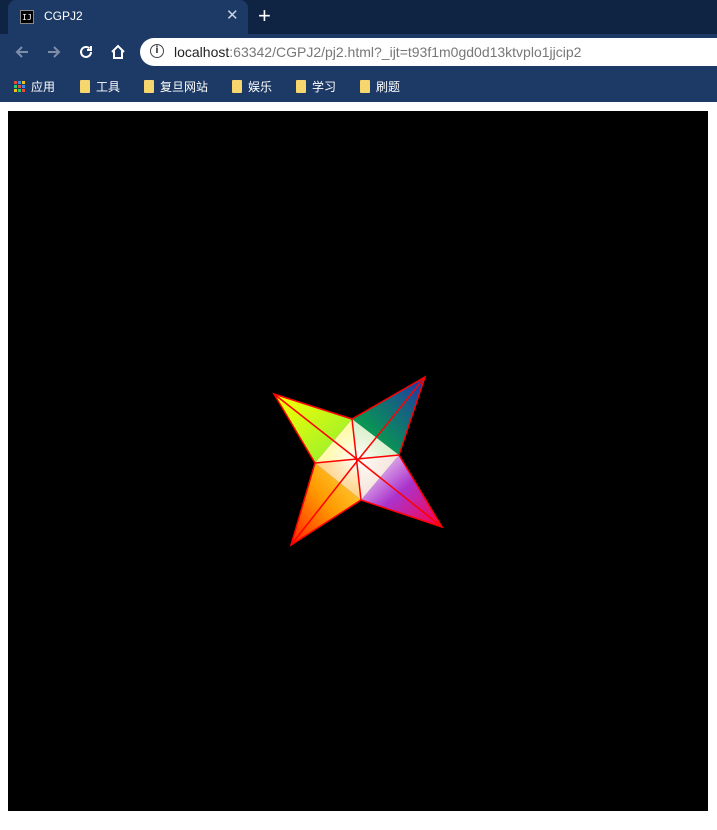 The width and height of the screenshot is (717, 830). What do you see at coordinates (184, 87) in the screenshot?
I see `bookmark-label: 复旦网站` at bounding box center [184, 87].